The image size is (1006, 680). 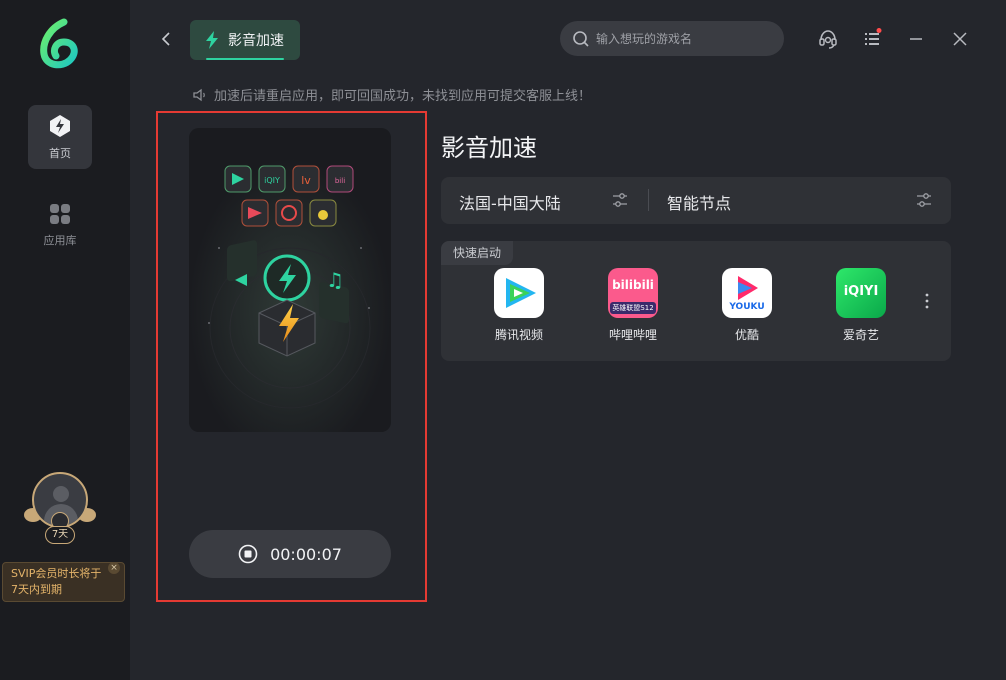 I want to click on stop-icon, so click(x=248, y=554).